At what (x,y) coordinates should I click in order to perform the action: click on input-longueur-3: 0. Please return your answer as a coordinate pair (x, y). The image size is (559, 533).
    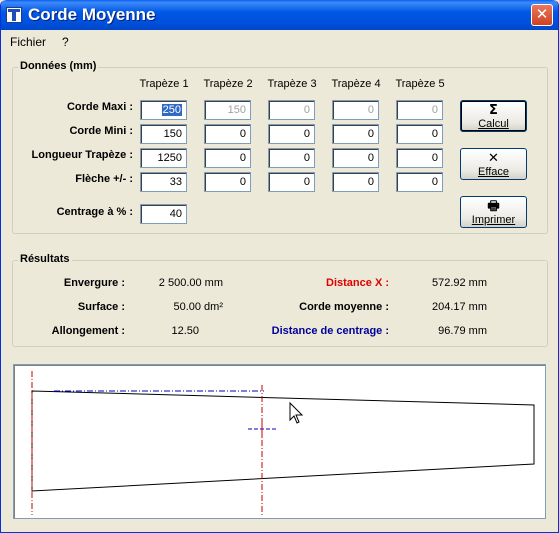
    Looking at the image, I should click on (291, 158).